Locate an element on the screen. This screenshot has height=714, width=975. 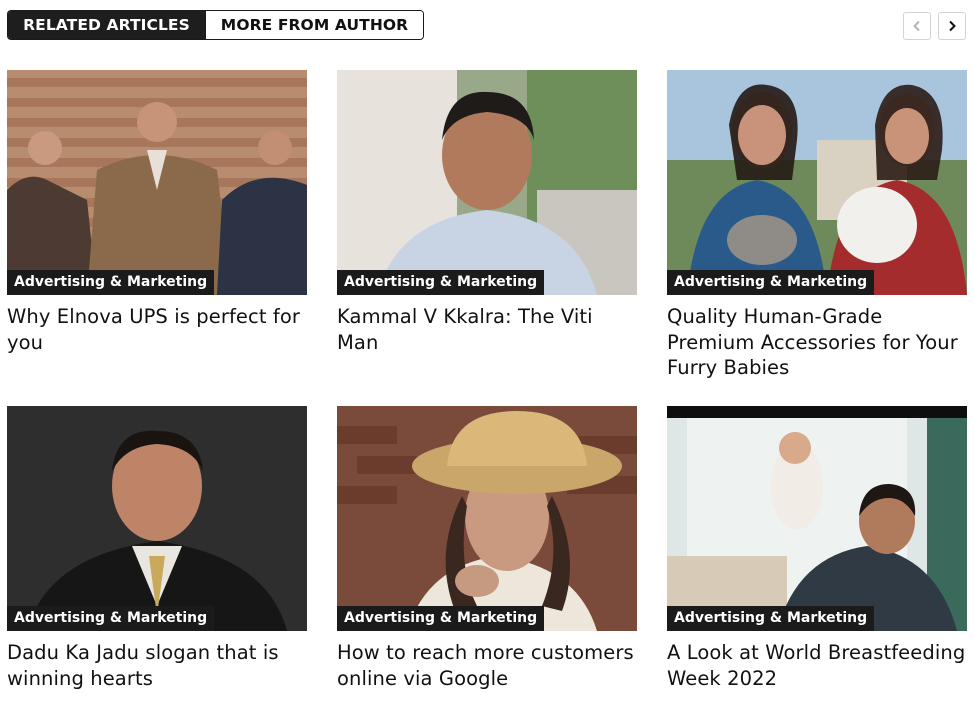
tab-related-articles: RELATED ARTICLES is located at coordinates (106, 25).